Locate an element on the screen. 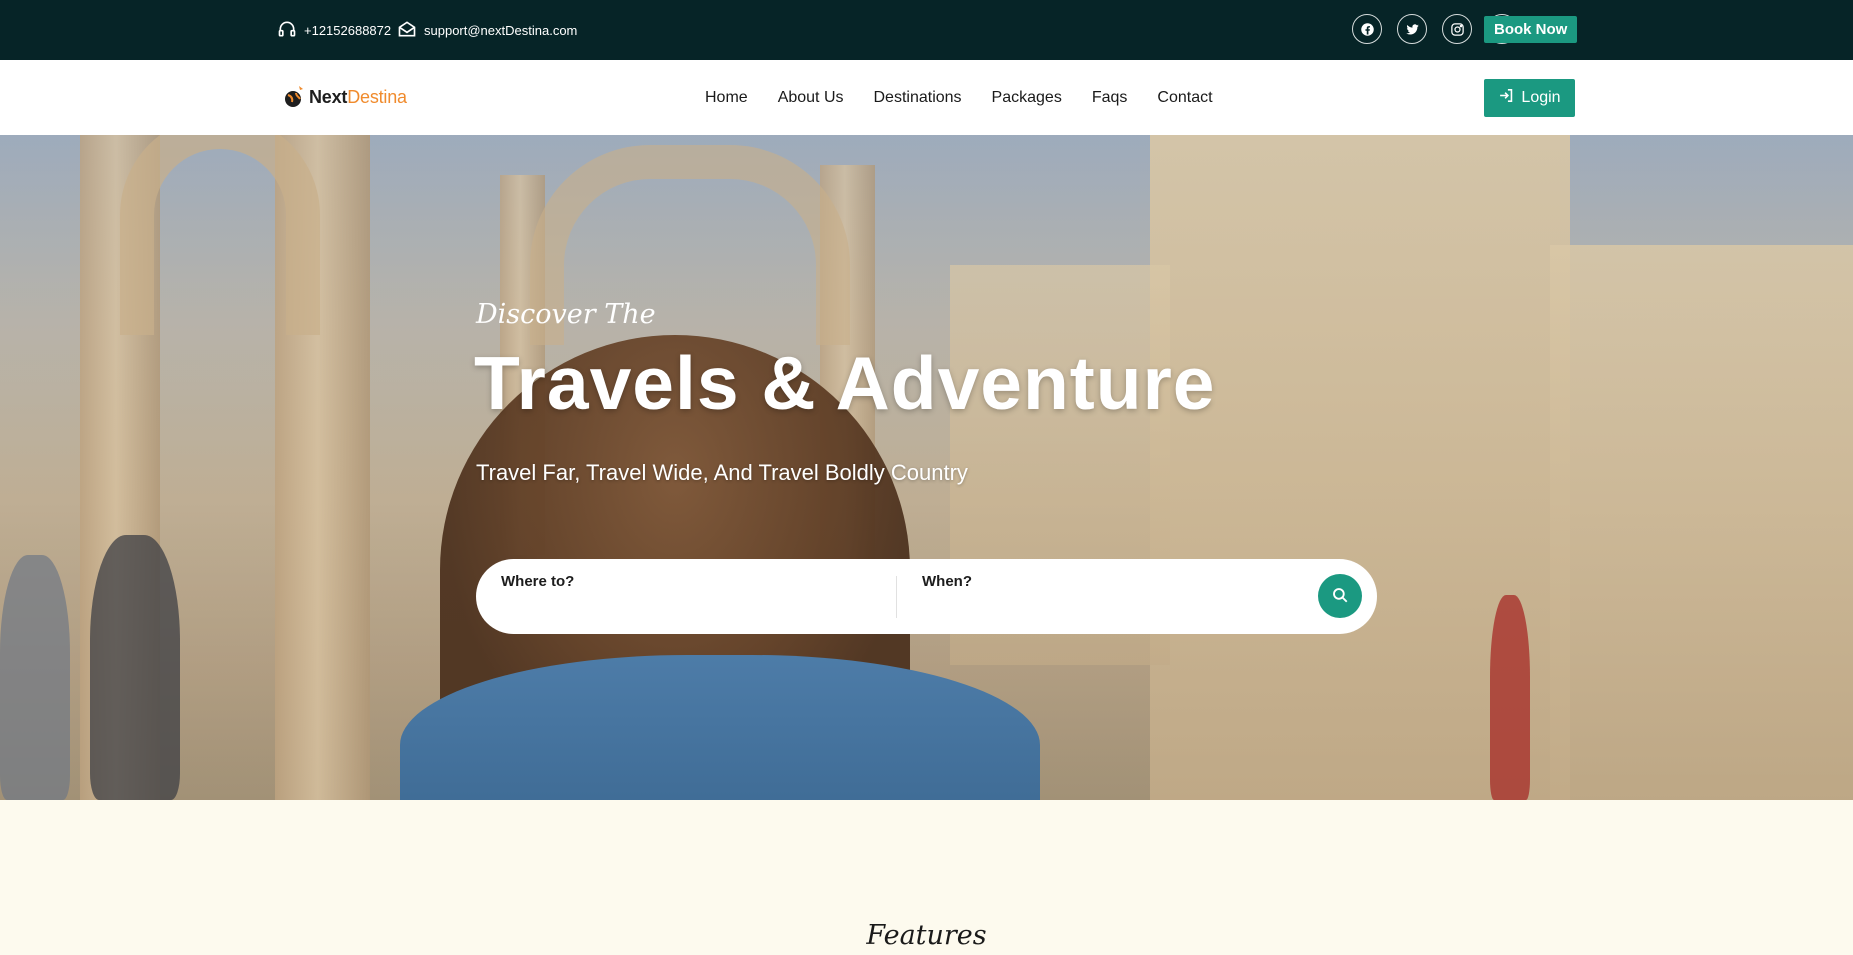 This screenshot has width=1853, height=955. when-field: When? is located at coordinates (1107, 596).